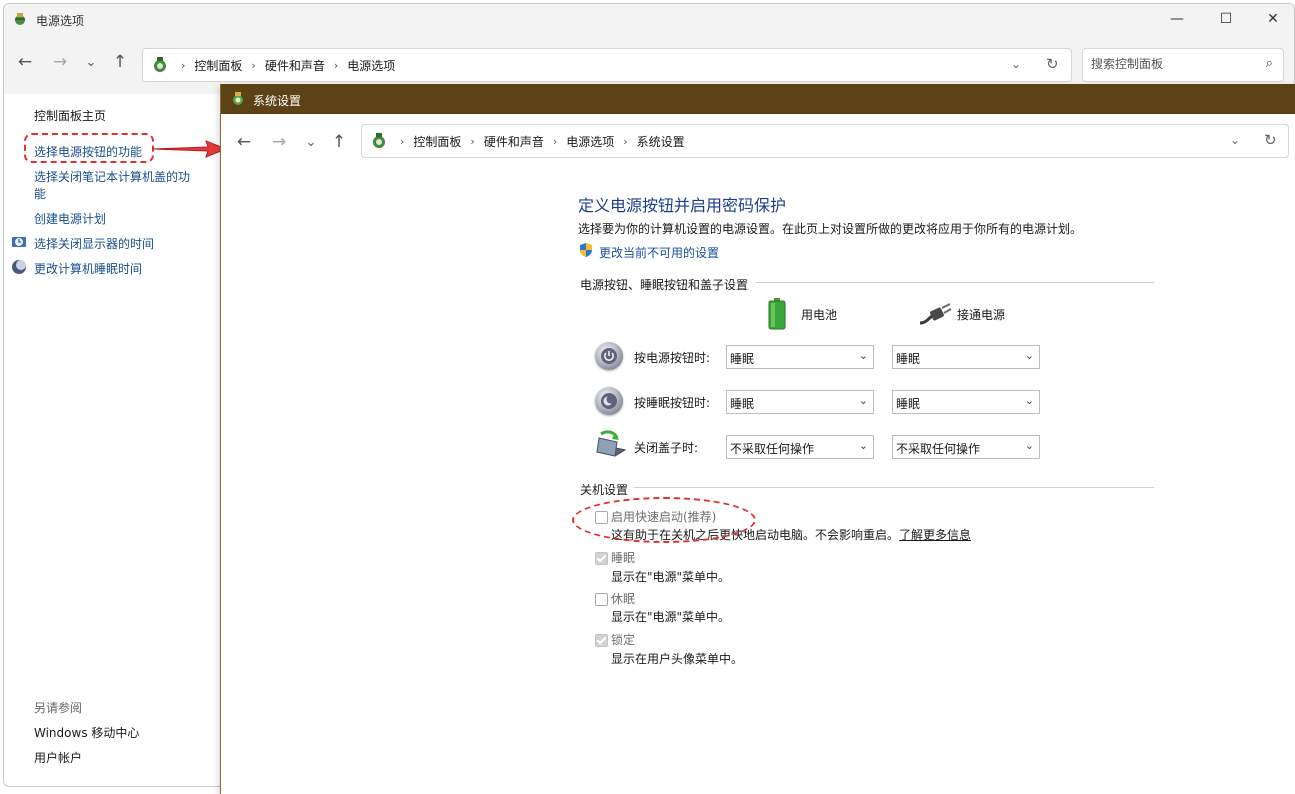 Image resolution: width=1295 pixels, height=794 pixels. I want to click on see-also-heading: 另请参阅, so click(58, 708).